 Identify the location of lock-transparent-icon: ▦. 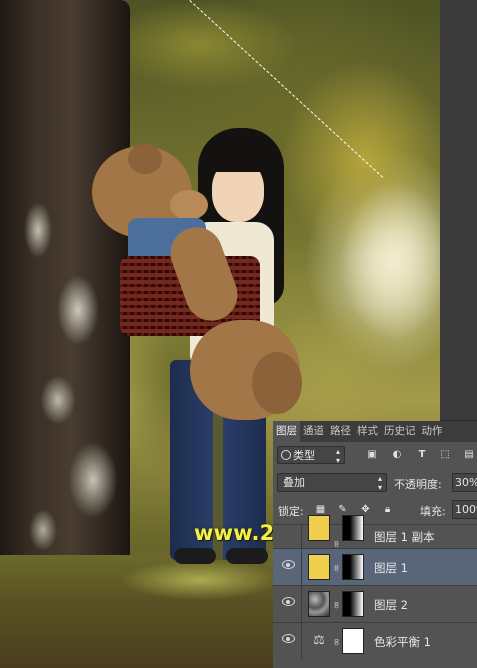
(320, 509).